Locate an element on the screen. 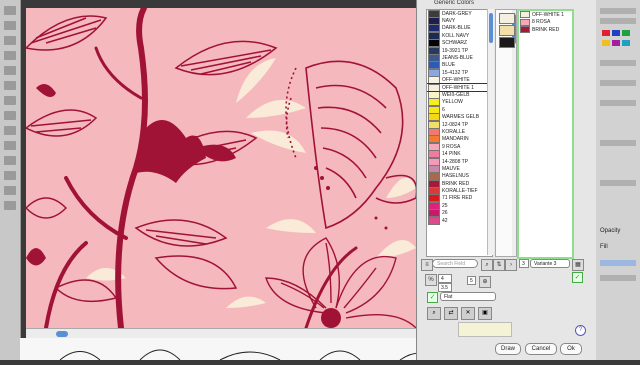  percent-field: 3.5 is located at coordinates (445, 287).